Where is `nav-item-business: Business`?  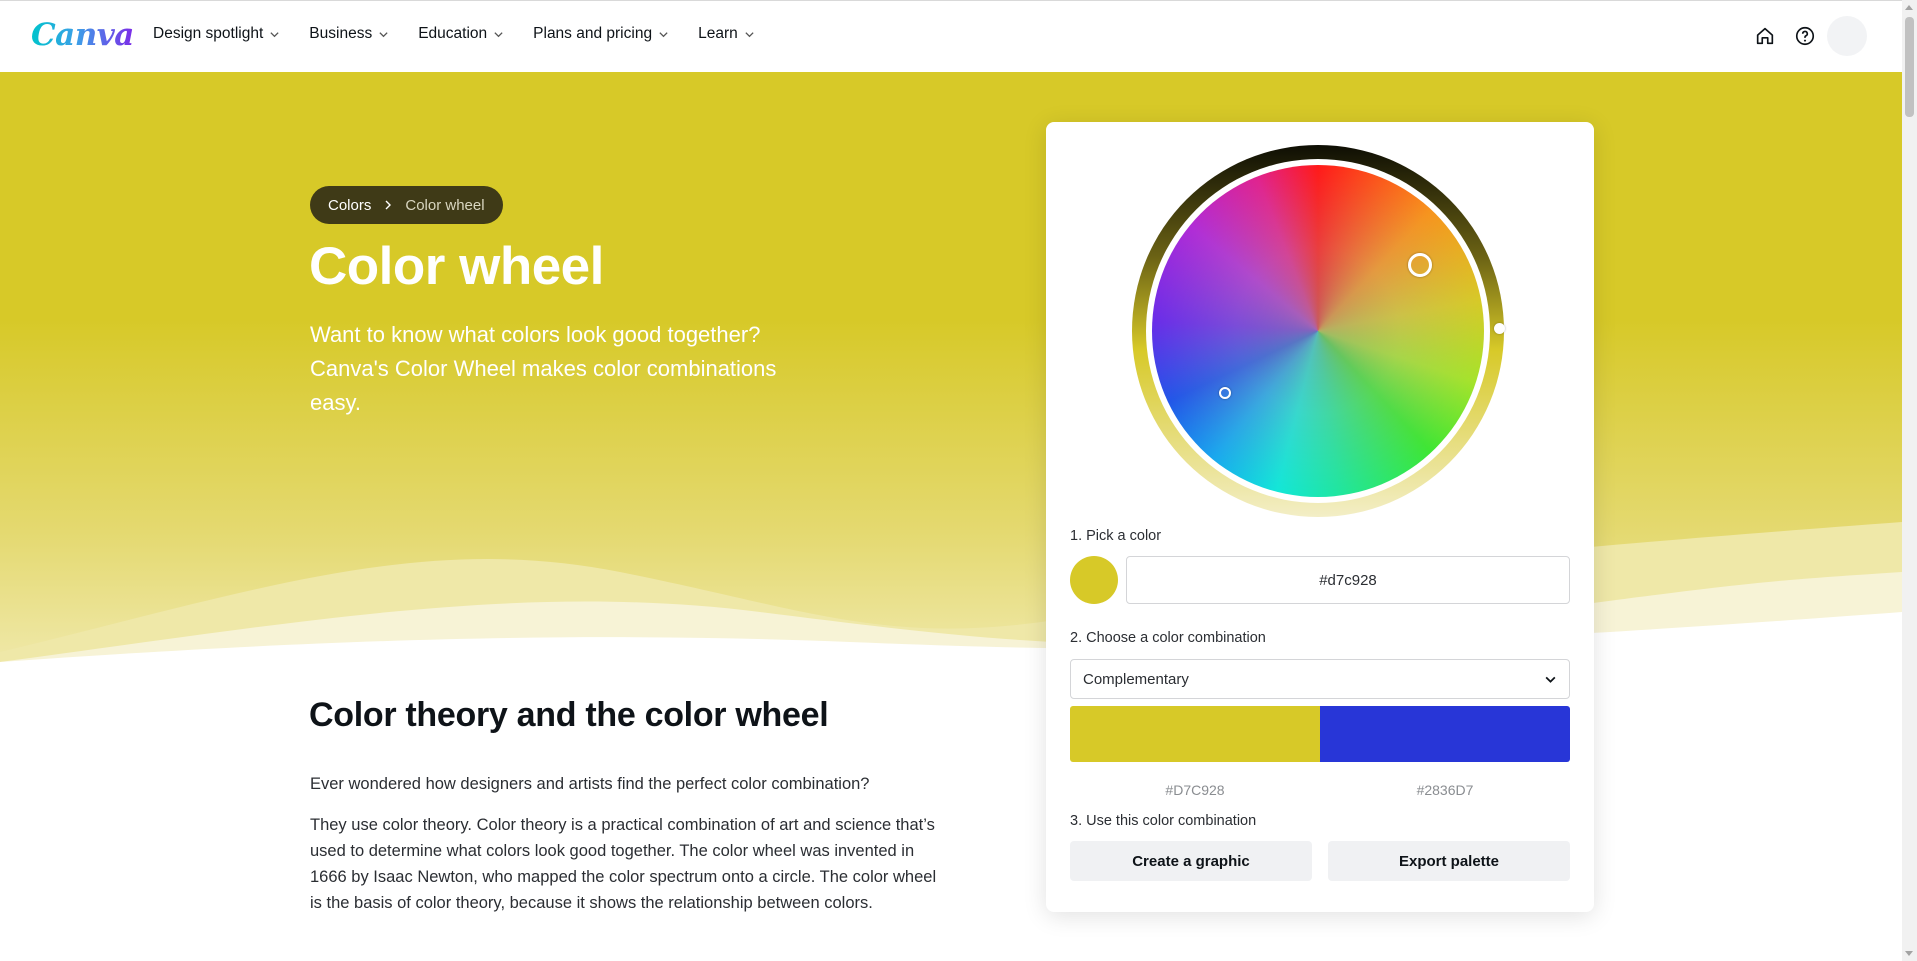
nav-item-business: Business is located at coordinates (349, 34).